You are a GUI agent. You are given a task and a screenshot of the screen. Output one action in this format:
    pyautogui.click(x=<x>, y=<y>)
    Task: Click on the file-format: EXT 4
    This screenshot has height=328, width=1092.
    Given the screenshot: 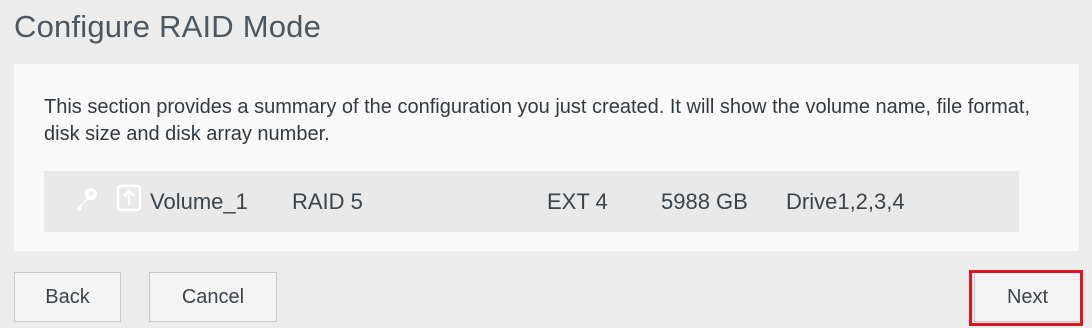 What is the action you would take?
    pyautogui.click(x=577, y=201)
    